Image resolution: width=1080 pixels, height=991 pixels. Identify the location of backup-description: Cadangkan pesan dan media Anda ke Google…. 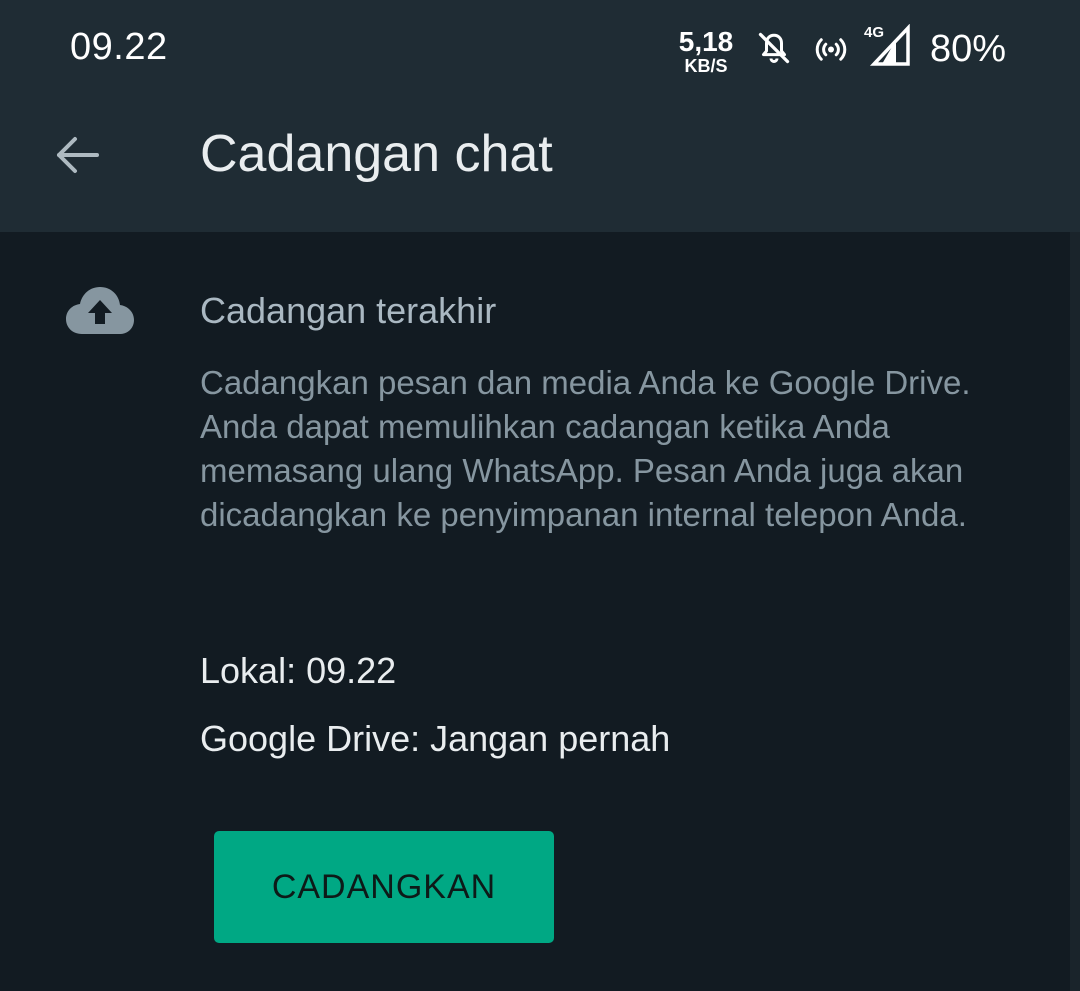
(585, 448).